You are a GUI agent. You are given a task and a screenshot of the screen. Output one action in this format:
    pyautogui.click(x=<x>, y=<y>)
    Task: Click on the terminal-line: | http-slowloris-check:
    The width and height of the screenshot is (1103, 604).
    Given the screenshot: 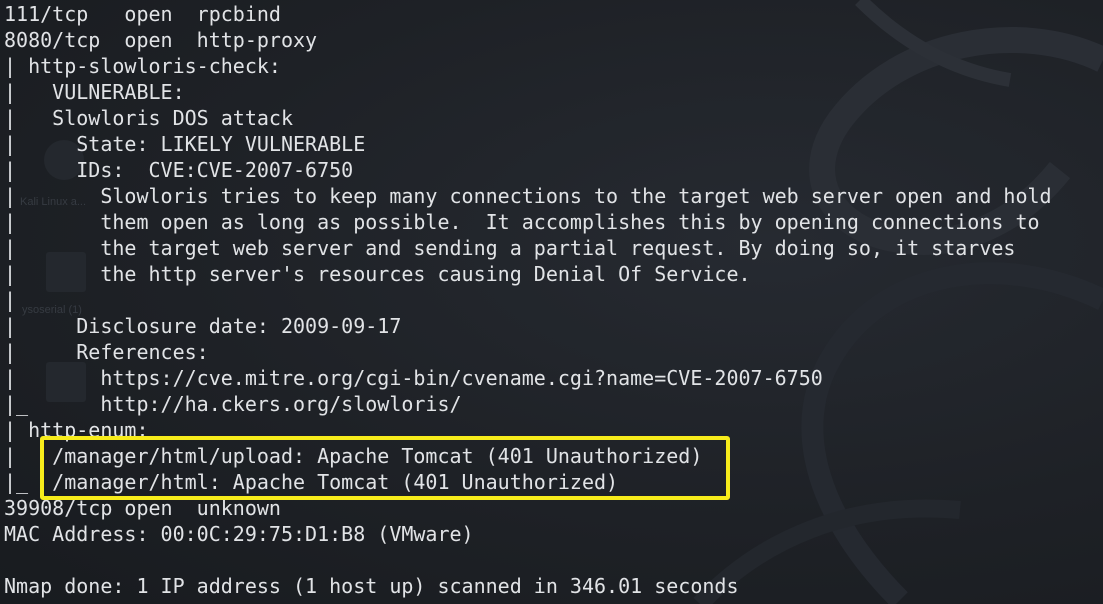 What is the action you would take?
    pyautogui.click(x=142, y=66)
    